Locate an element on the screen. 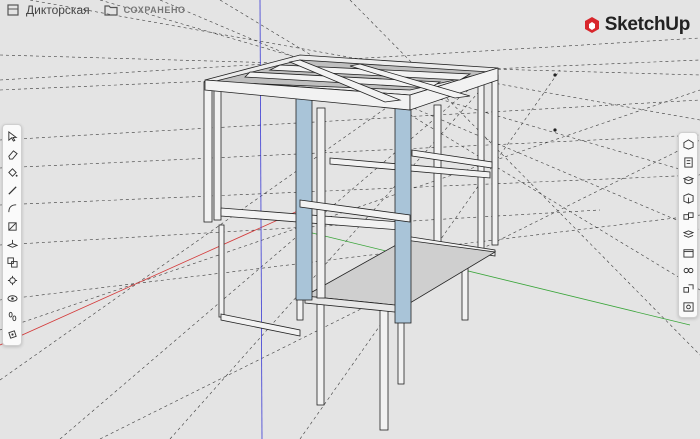 The image size is (700, 439). collapse-panel-icon is located at coordinates (13, 10).